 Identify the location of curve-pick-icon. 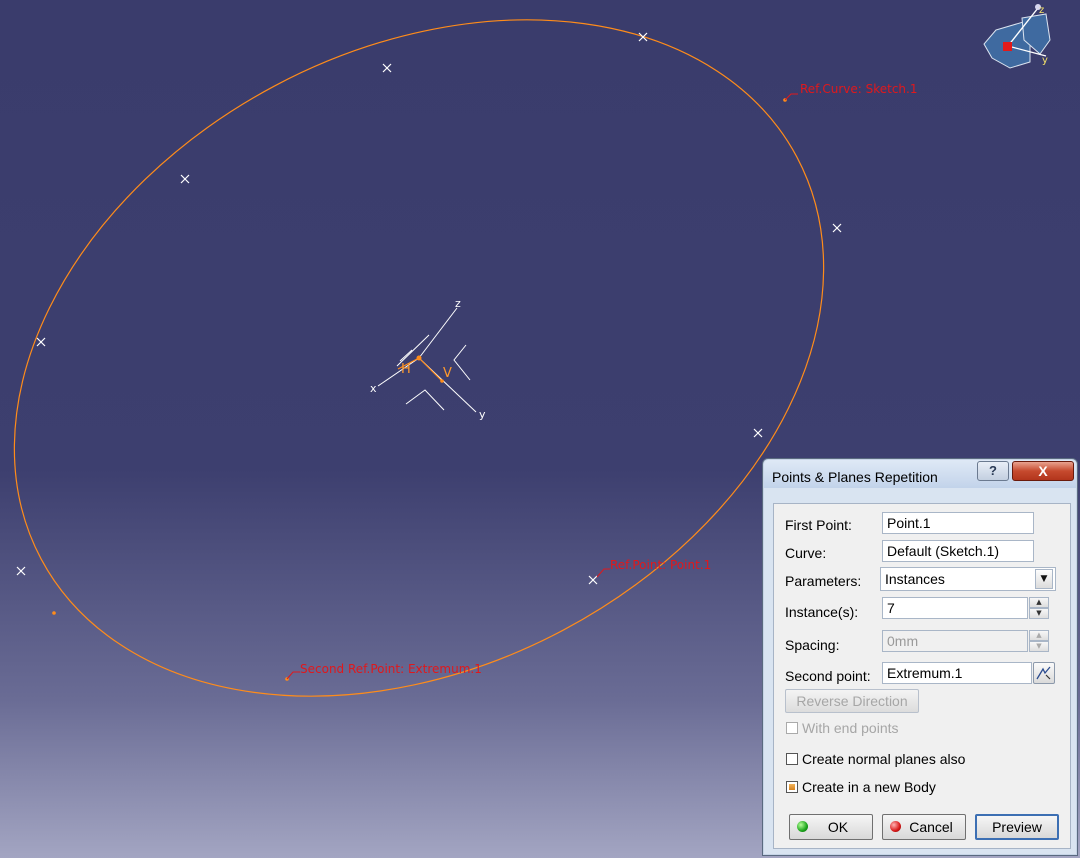
(1044, 673).